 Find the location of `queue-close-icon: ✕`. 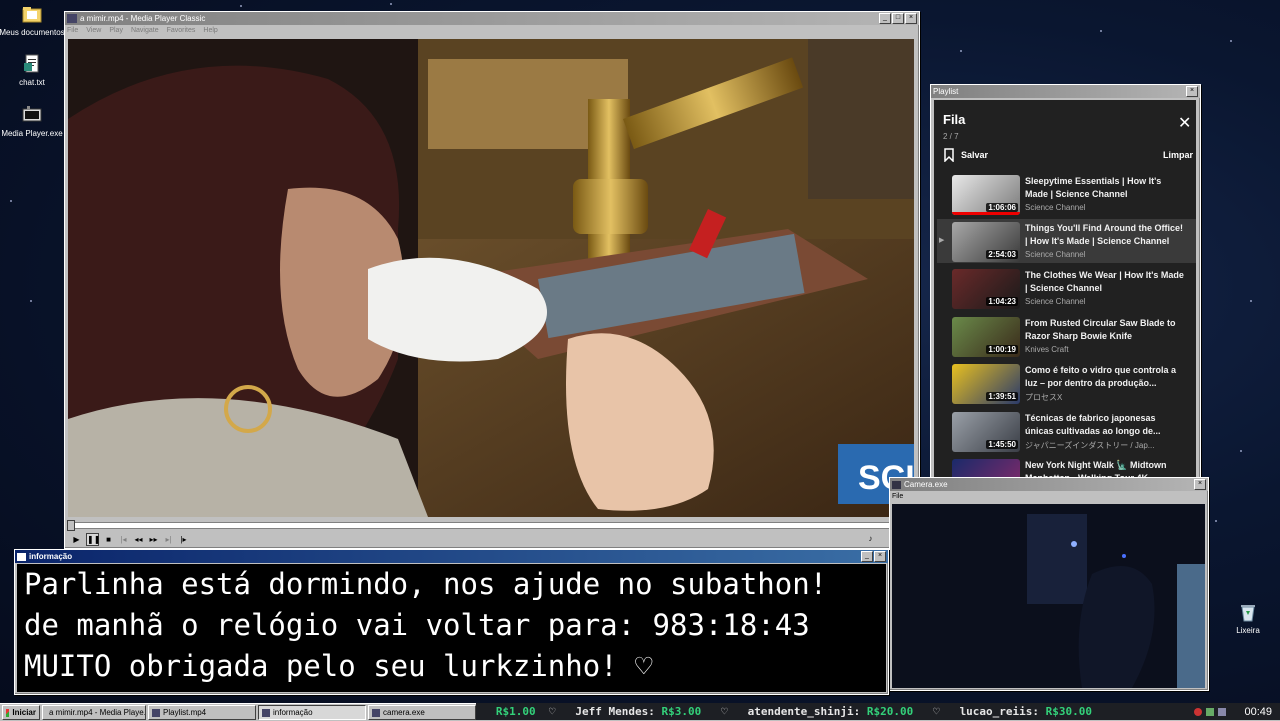

queue-close-icon: ✕ is located at coordinates (1184, 123).